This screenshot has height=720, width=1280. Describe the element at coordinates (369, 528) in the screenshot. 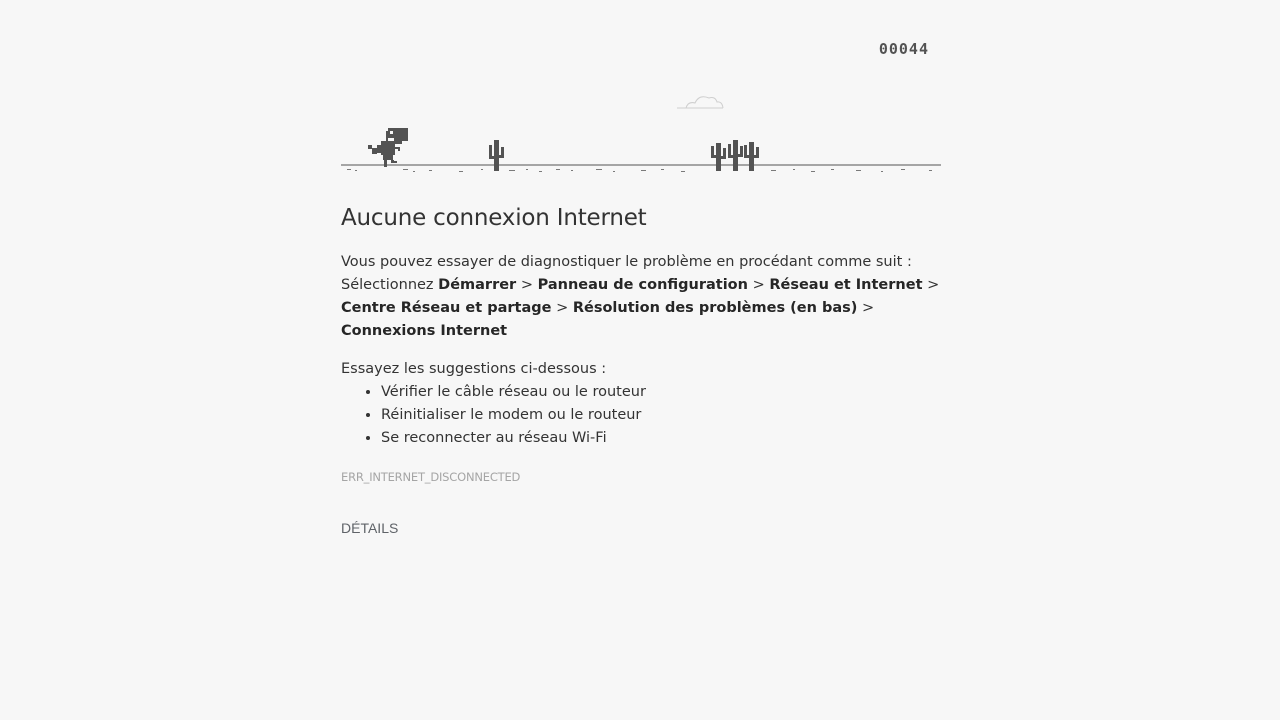

I see `details-button: DÉTAILS` at that location.